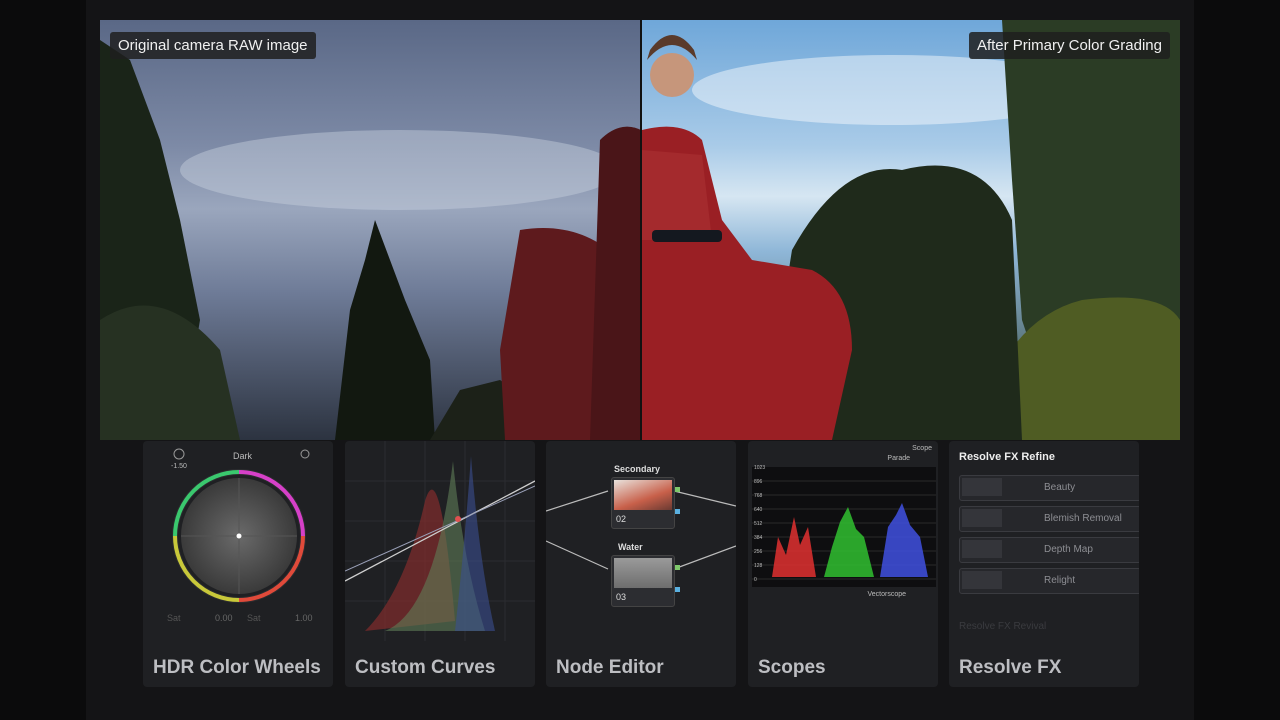  Describe the element at coordinates (304, 618) in the screenshot. I see `sat-value-2: 1.00` at that location.